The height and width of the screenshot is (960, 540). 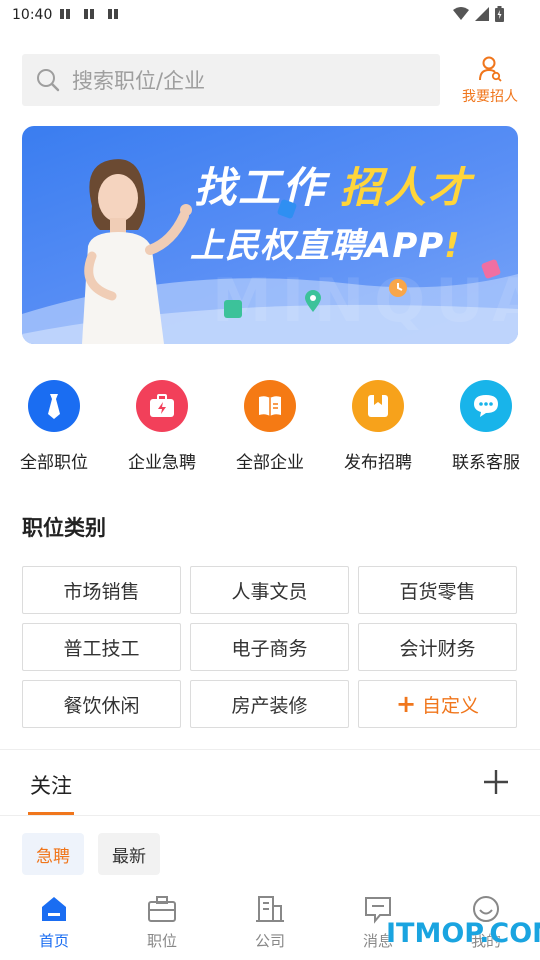 What do you see at coordinates (499, 14) in the screenshot?
I see `battery-icon` at bounding box center [499, 14].